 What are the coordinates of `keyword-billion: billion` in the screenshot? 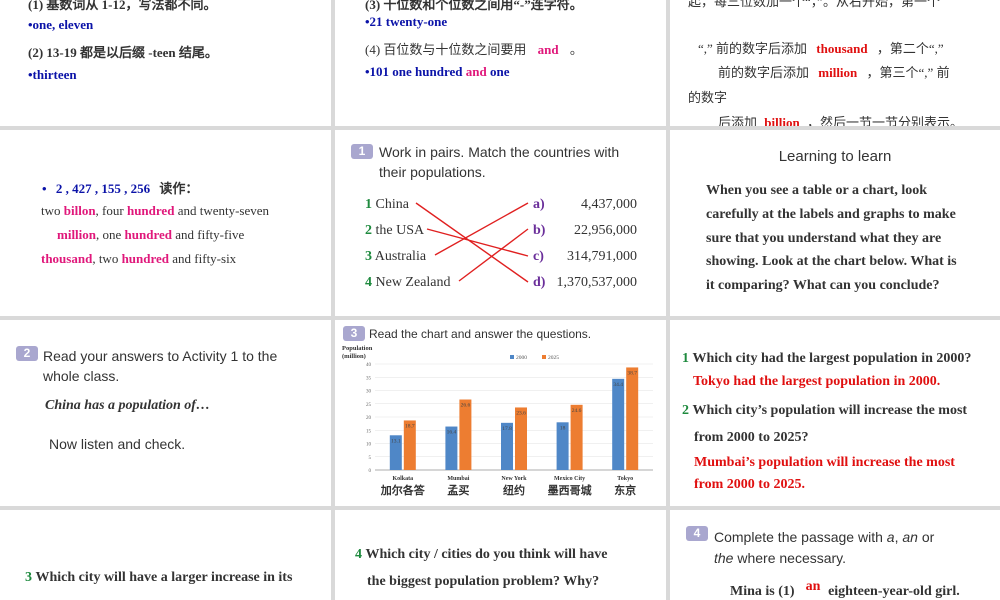 It's located at (782, 120).